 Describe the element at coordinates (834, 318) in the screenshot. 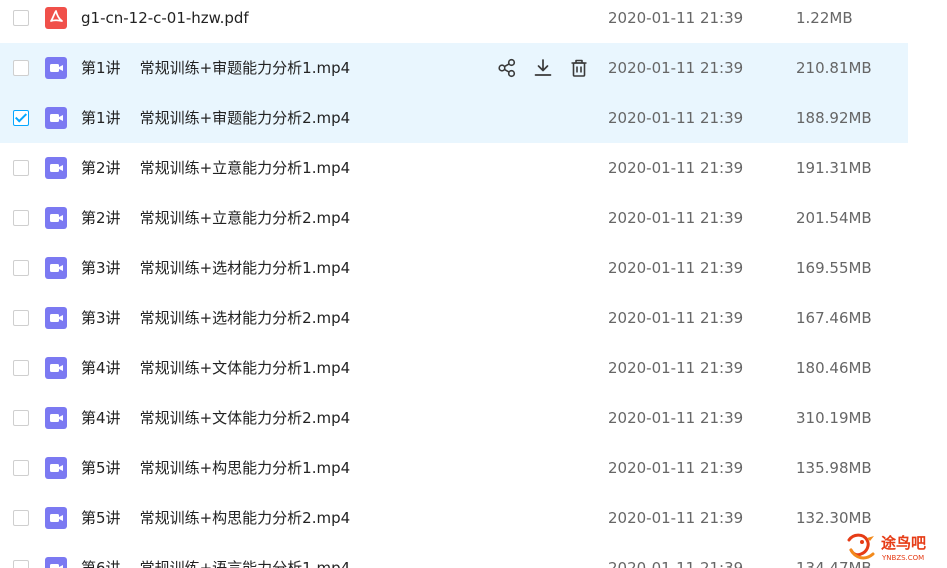

I see `file-size: 167.46MB` at that location.